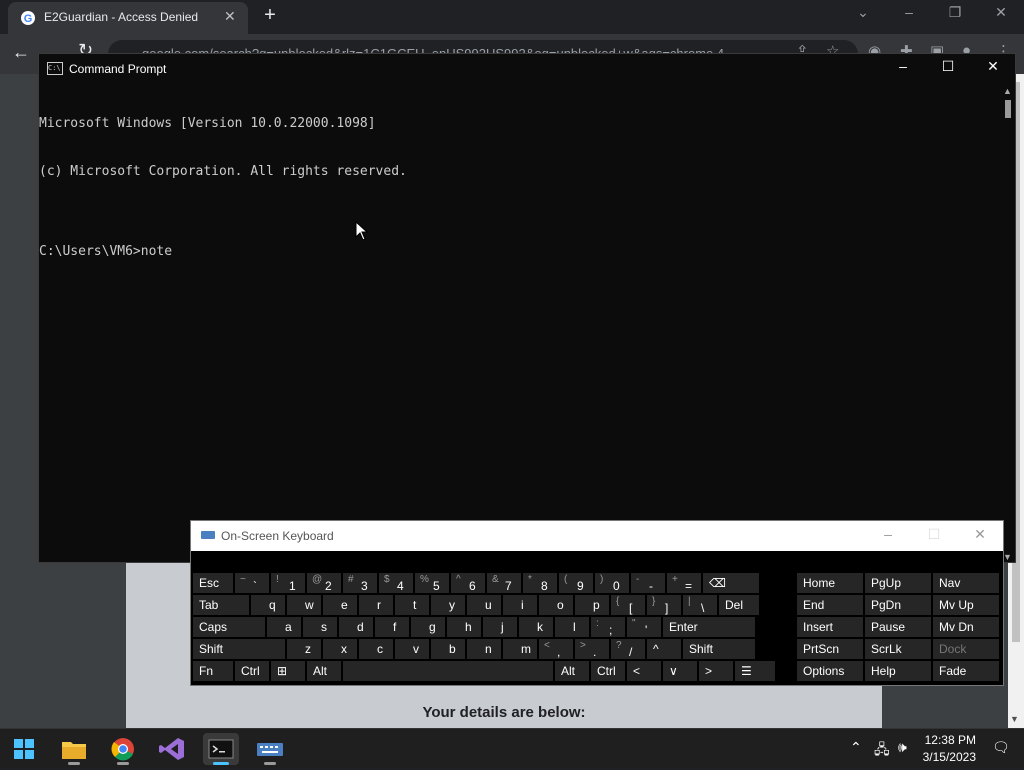 The height and width of the screenshot is (770, 1024). What do you see at coordinates (966, 627) in the screenshot?
I see `osk-nav-key: Mv Dn` at bounding box center [966, 627].